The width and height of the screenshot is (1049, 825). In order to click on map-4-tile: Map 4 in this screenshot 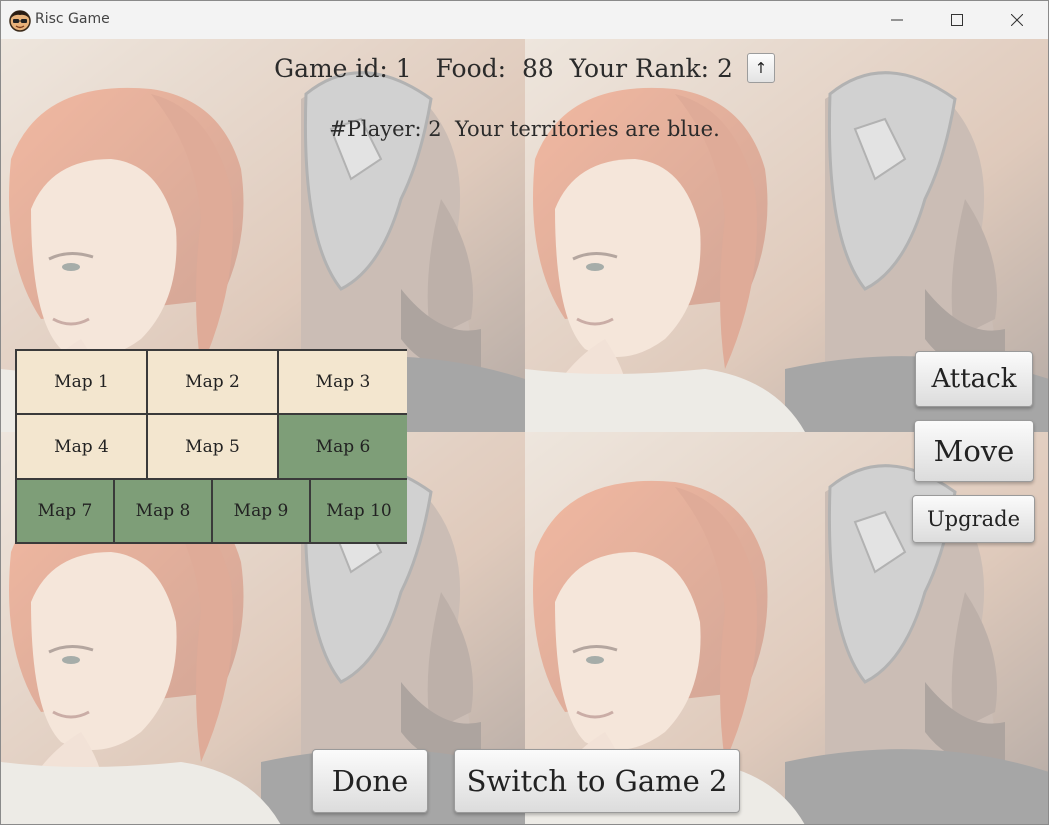, I will do `click(81, 446)`.